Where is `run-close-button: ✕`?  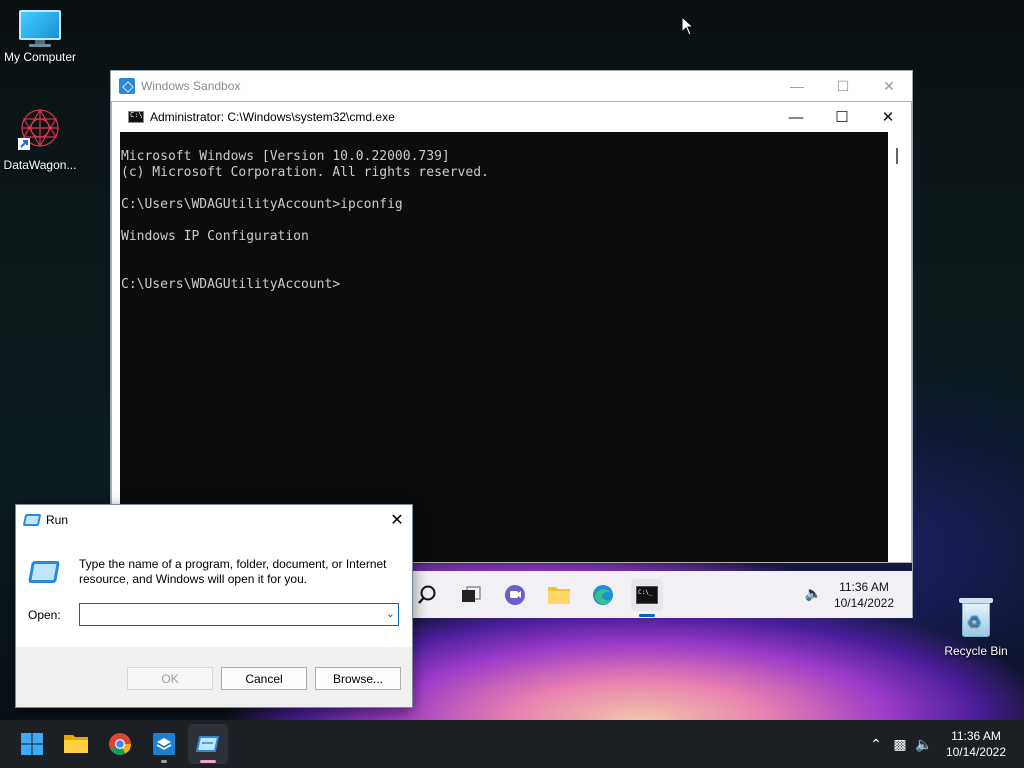 run-close-button: ✕ is located at coordinates (397, 520).